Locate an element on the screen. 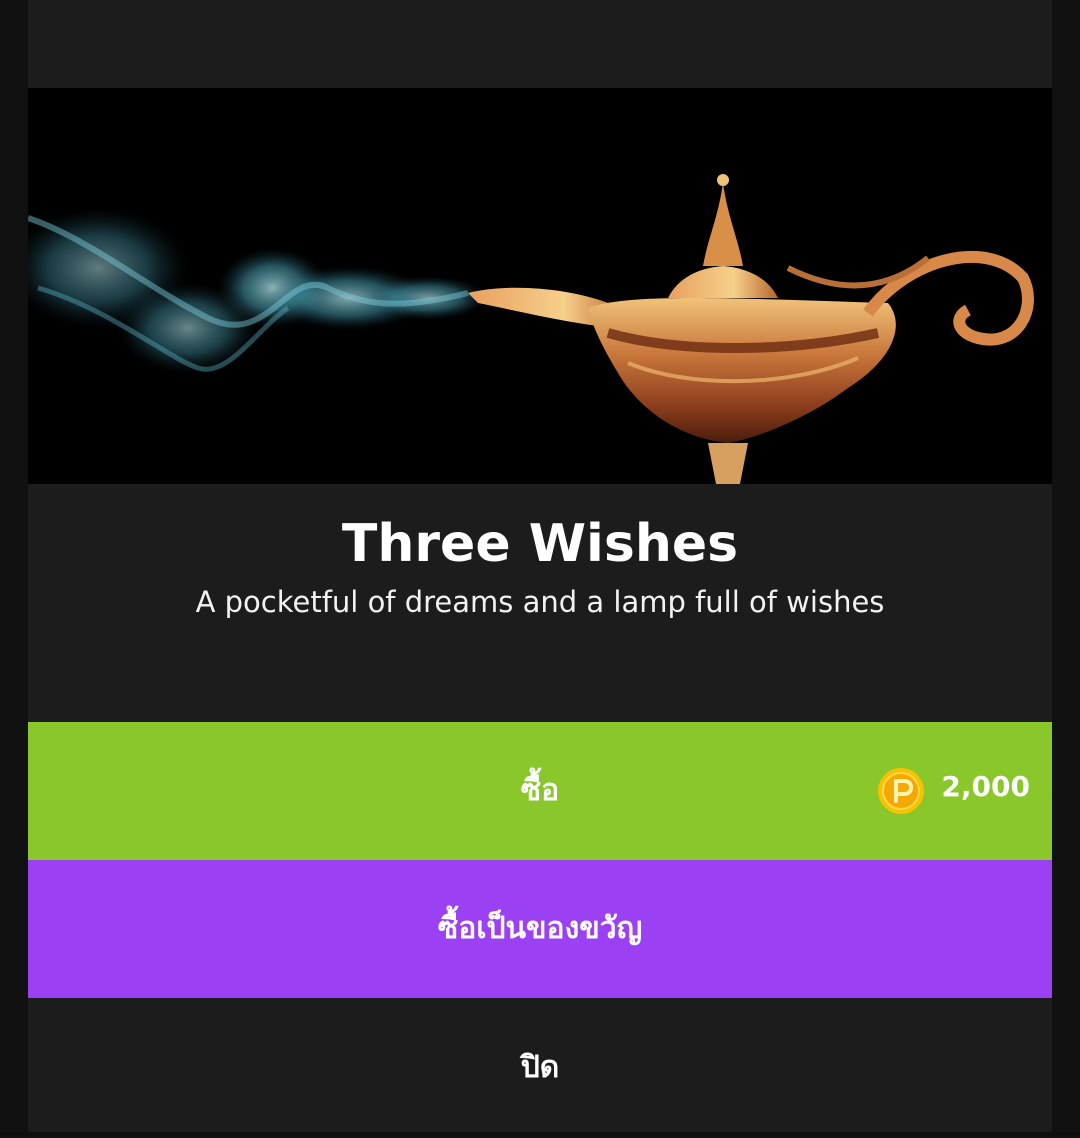 The height and width of the screenshot is (1138, 1080). close-button: ปิด is located at coordinates (540, 1065).